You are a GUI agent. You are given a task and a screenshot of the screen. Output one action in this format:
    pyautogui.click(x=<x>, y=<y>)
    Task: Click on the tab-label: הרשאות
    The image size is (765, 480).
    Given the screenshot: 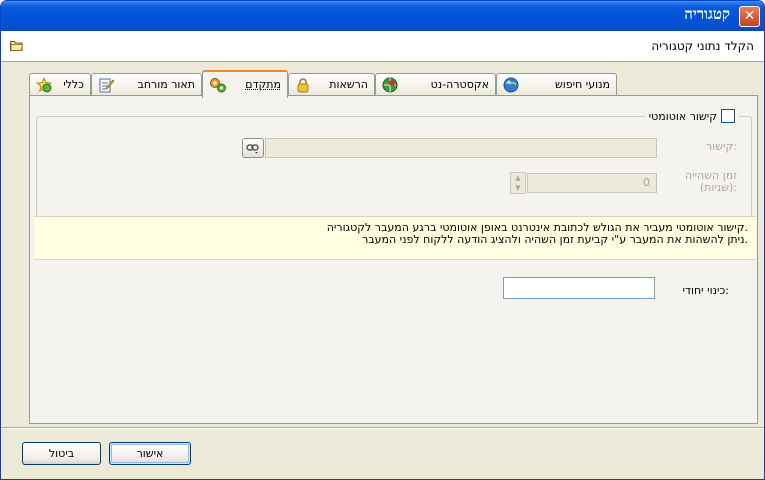 What is the action you would take?
    pyautogui.click(x=348, y=84)
    